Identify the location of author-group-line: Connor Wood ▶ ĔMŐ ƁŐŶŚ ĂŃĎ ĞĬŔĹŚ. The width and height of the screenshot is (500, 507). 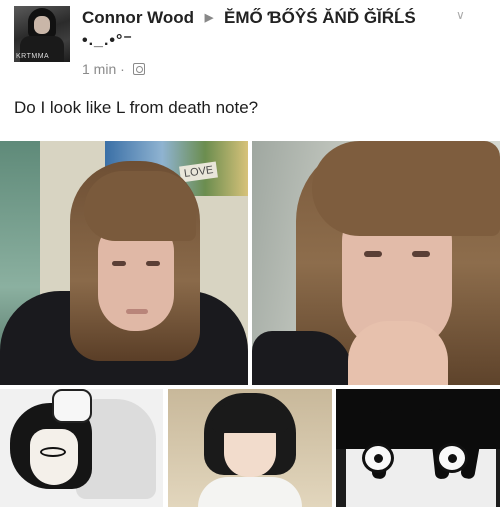
(249, 18).